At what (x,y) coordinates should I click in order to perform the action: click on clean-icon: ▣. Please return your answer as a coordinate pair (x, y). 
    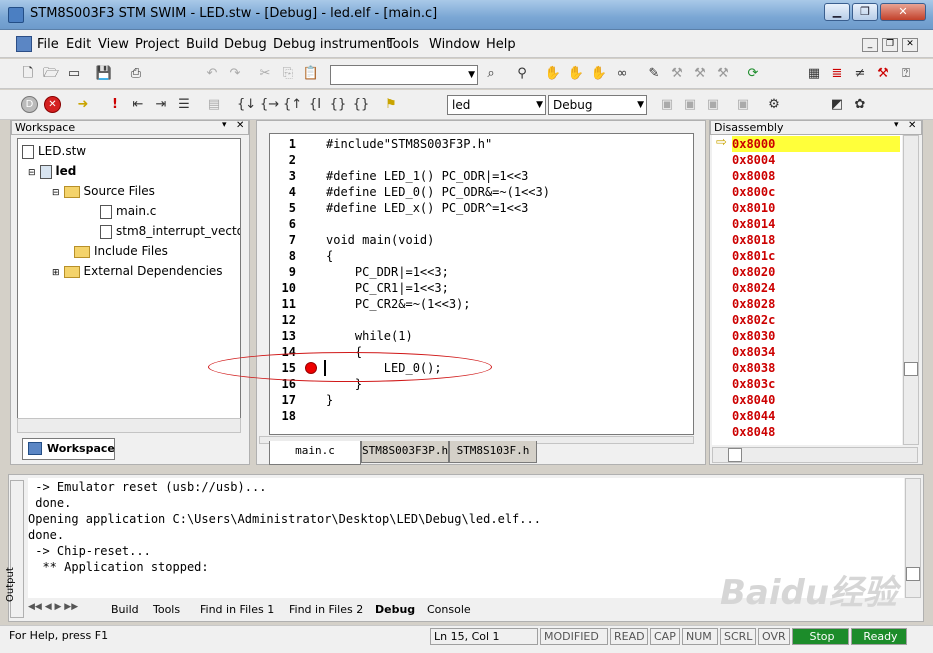
    Looking at the image, I should click on (743, 105).